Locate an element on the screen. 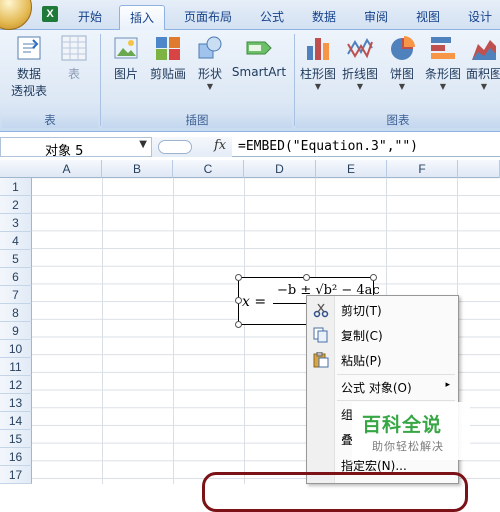  table-button: 表 is located at coordinates (74, 58).